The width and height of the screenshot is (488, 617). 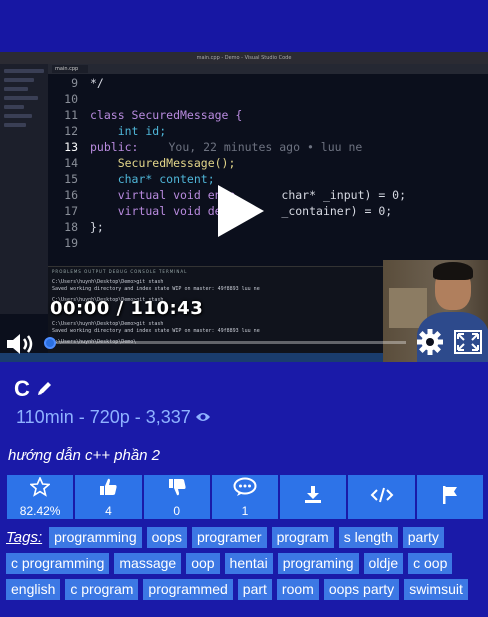 What do you see at coordinates (245, 489) in the screenshot?
I see `comment-icon` at bounding box center [245, 489].